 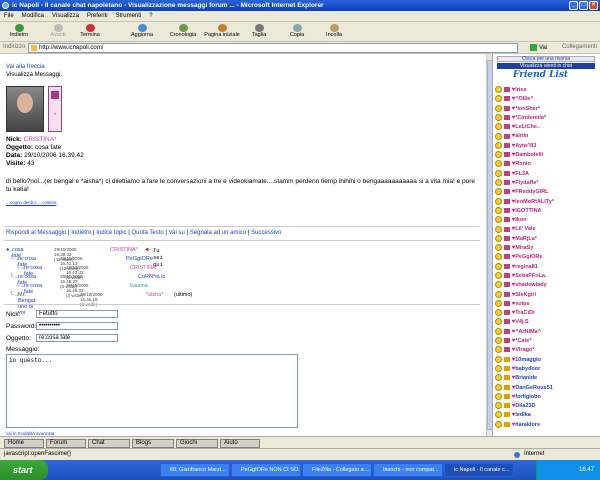 What do you see at coordinates (547, 415) in the screenshot?
I see `user-list-item: ♥ledlka` at bounding box center [547, 415].